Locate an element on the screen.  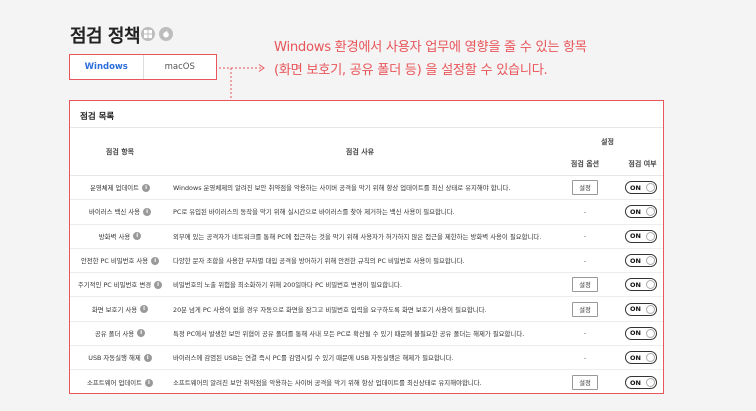
header-reason: 점검 사유 is located at coordinates (360, 152).